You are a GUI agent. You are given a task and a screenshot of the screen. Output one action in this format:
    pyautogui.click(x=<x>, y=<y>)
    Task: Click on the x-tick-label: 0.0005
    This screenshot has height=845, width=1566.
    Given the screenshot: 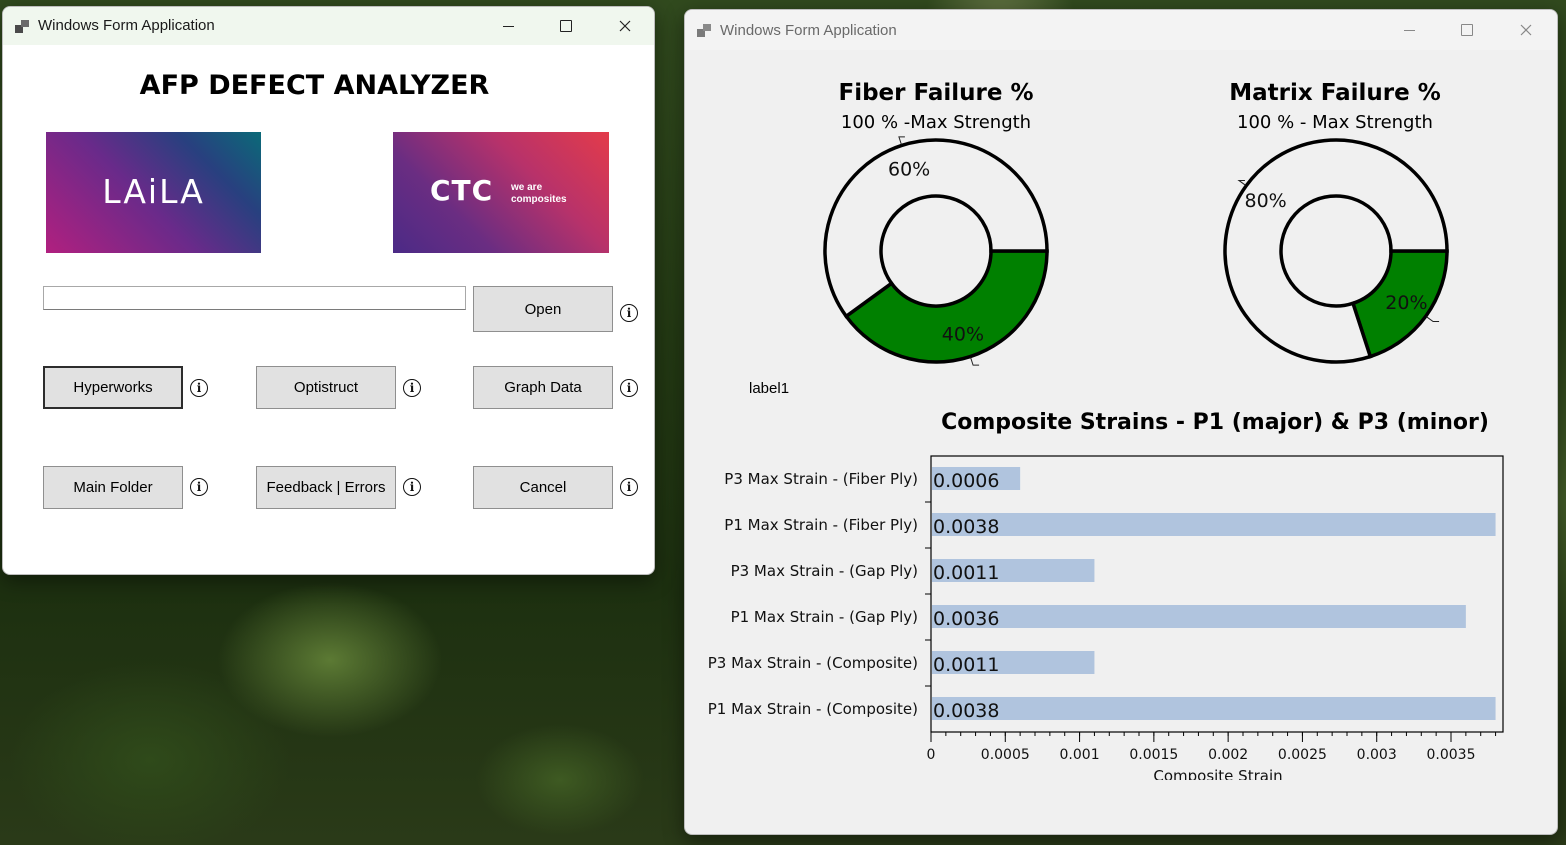 What is the action you would take?
    pyautogui.click(x=1005, y=755)
    